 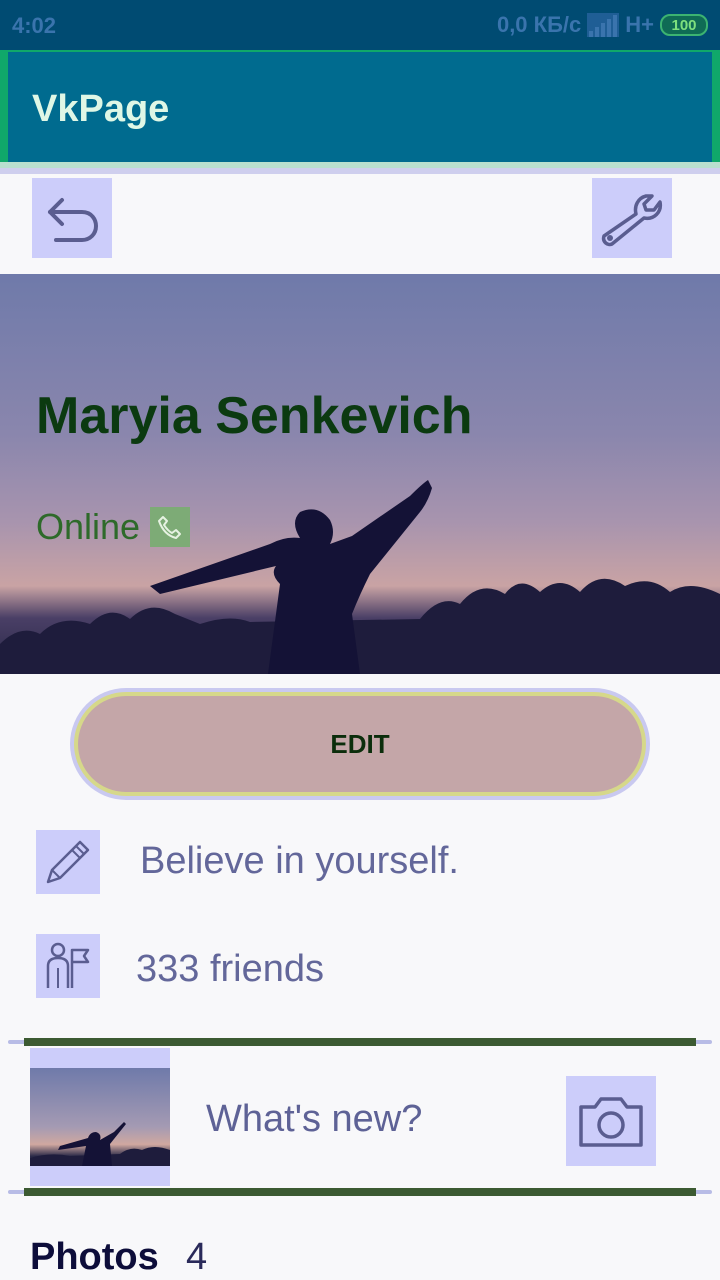 I want to click on camera-icon, so click(x=611, y=1122).